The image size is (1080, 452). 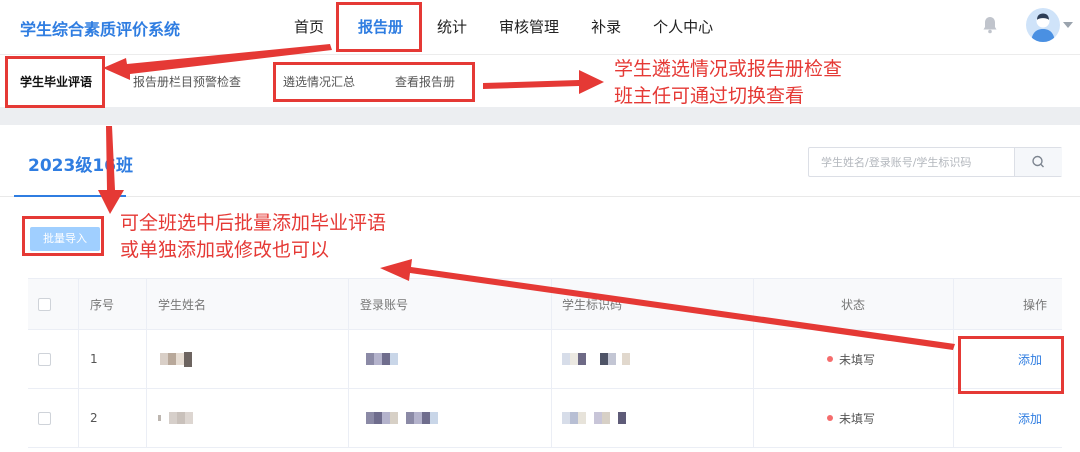 What do you see at coordinates (529, 27) in the screenshot?
I see `nav-review-management: 审核管理` at bounding box center [529, 27].